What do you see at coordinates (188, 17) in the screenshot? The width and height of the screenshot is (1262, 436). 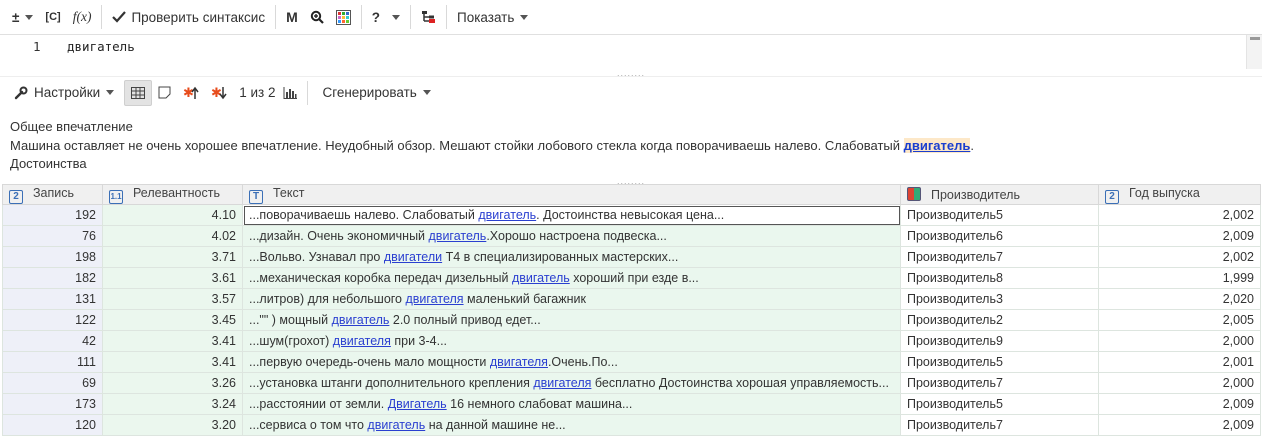 I see `check-syntax-button: Проверить синтаксис` at bounding box center [188, 17].